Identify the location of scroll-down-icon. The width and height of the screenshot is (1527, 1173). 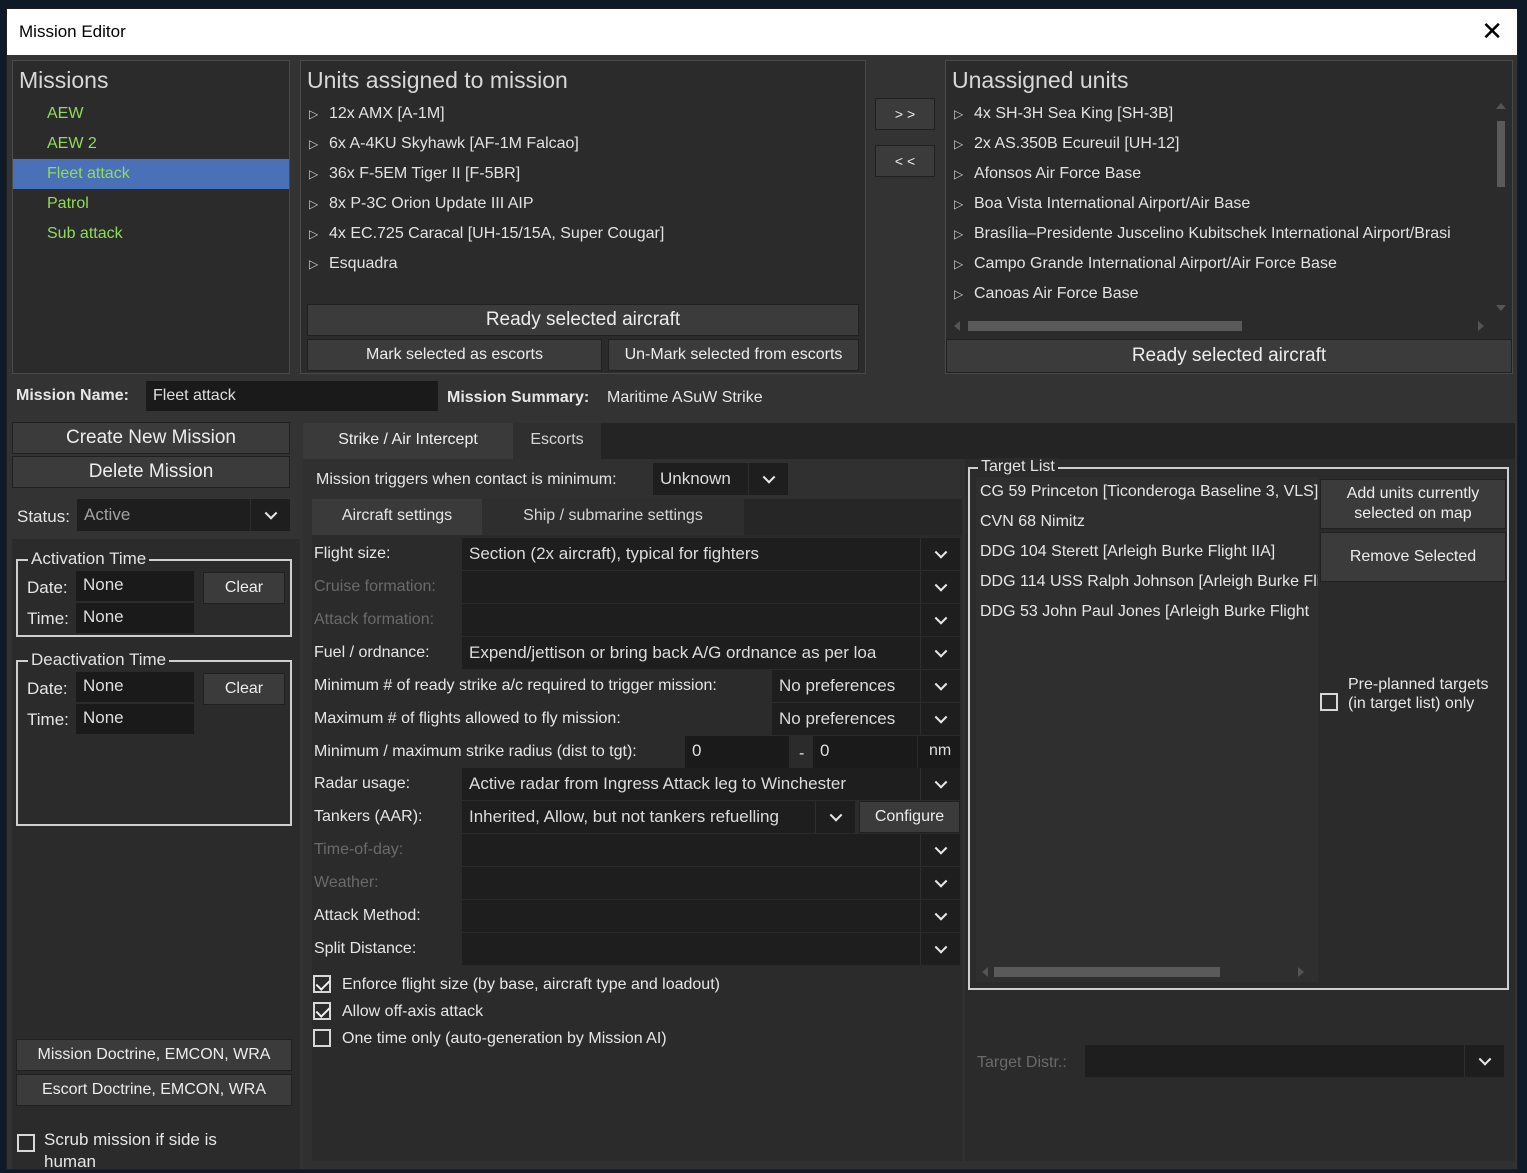
(1501, 308).